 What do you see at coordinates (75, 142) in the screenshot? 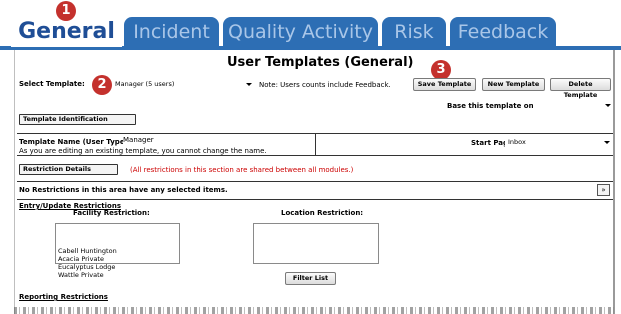
I see `template-name-label: Template Name (User Type):` at bounding box center [75, 142].